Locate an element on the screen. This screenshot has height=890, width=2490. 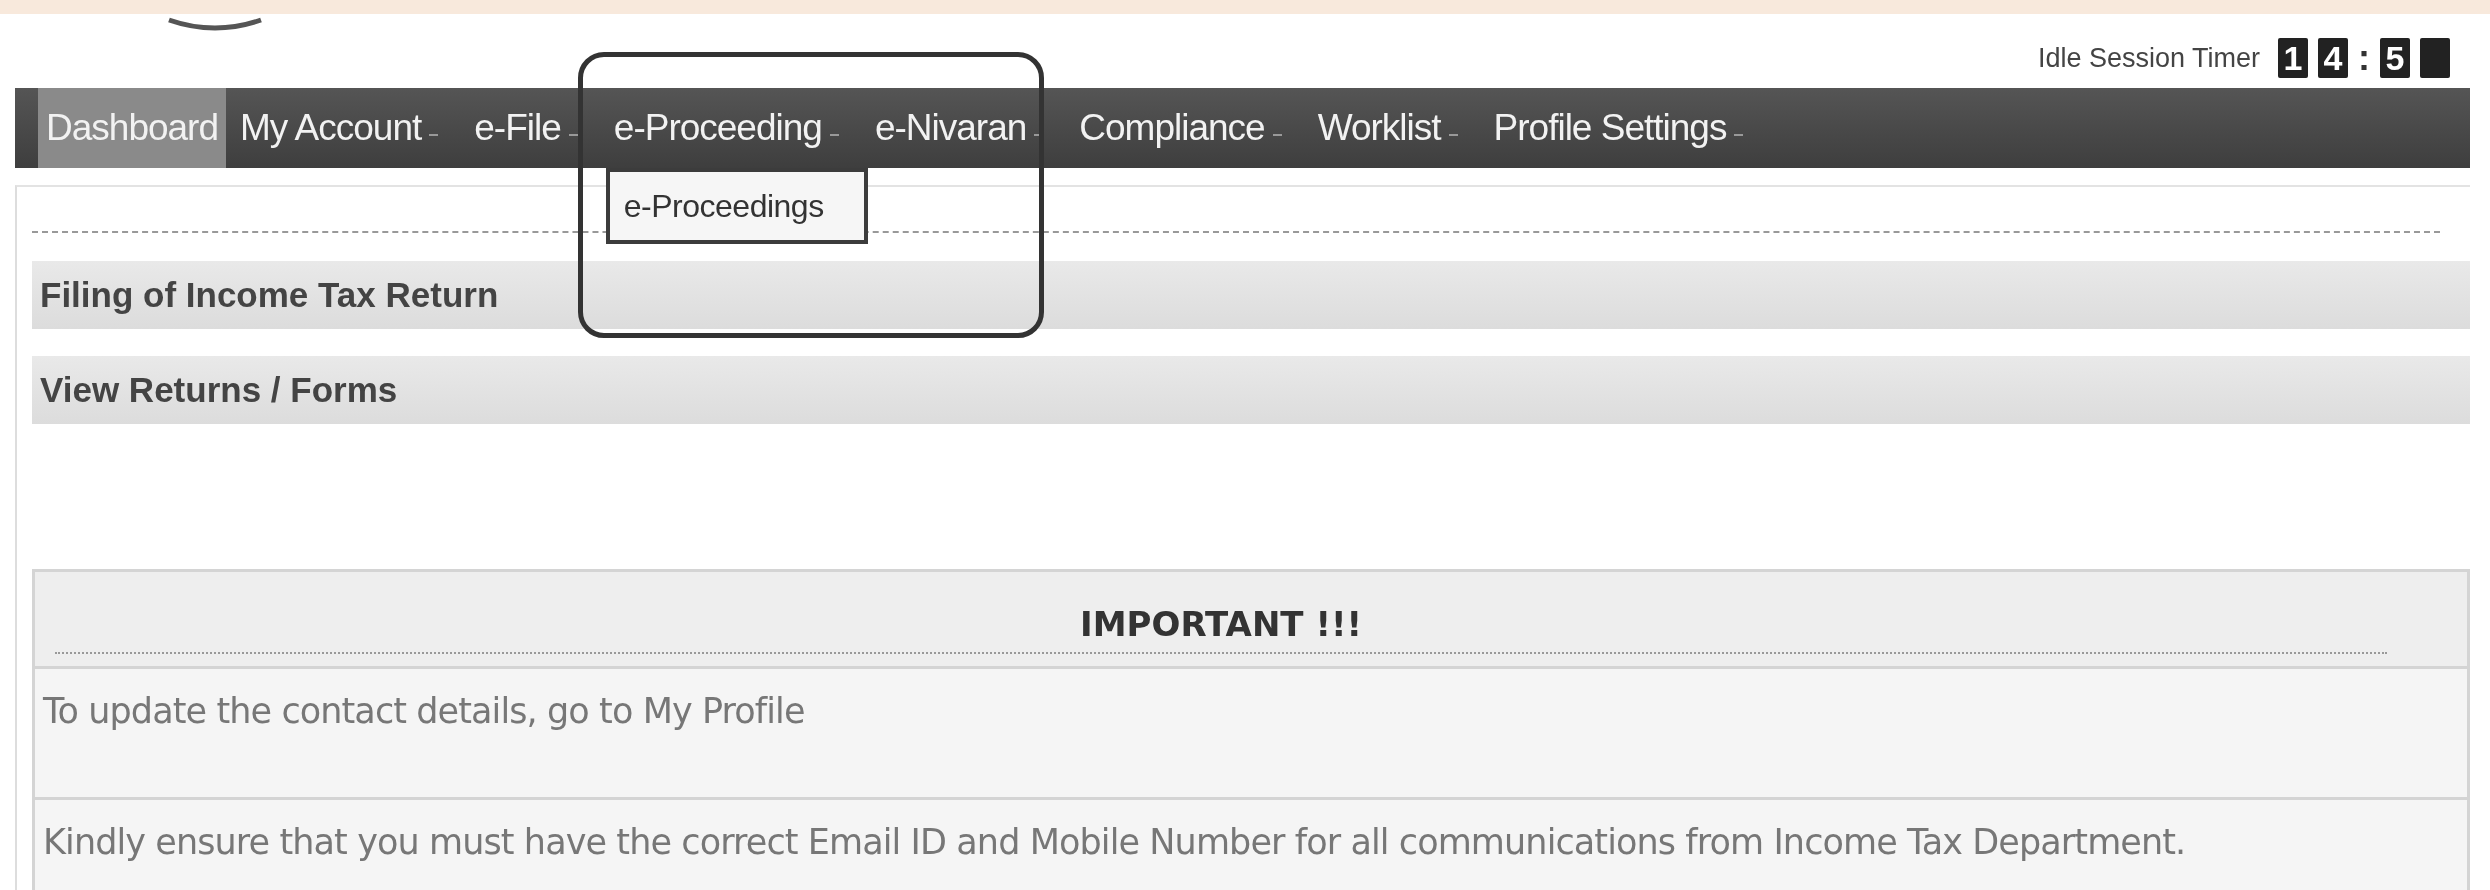
nav-item: My Account is located at coordinates (343, 128).